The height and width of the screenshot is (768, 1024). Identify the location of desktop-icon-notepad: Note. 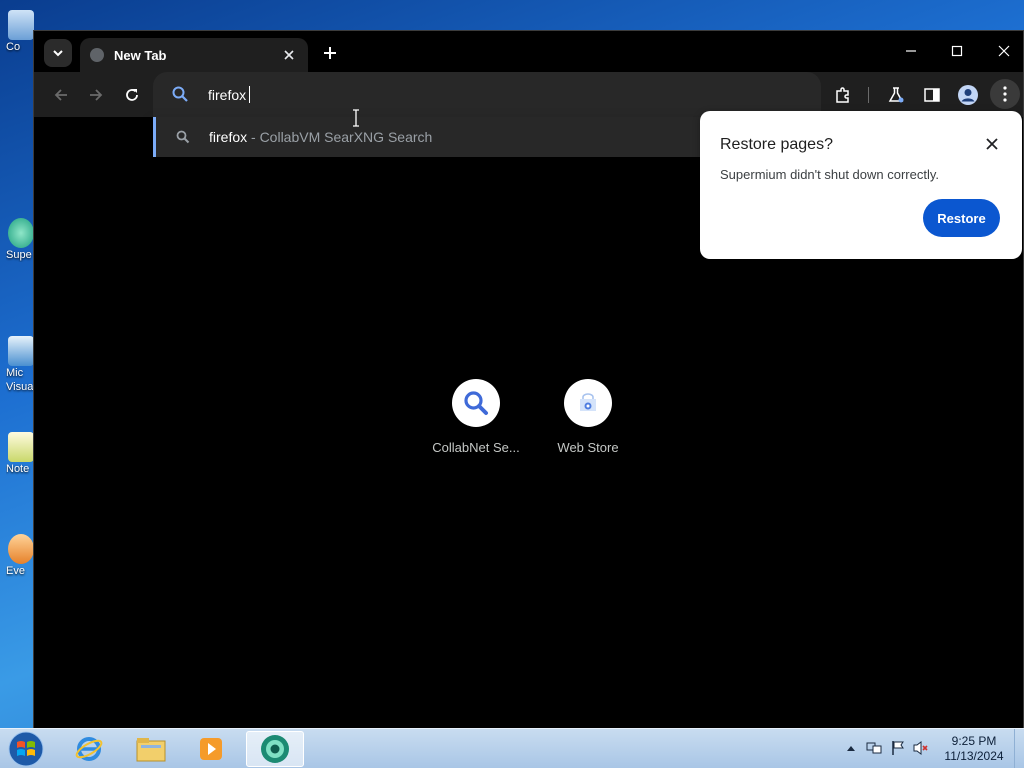
(21, 454).